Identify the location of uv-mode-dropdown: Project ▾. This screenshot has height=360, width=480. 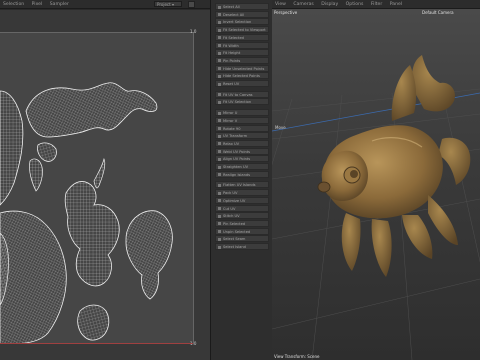
(168, 4).